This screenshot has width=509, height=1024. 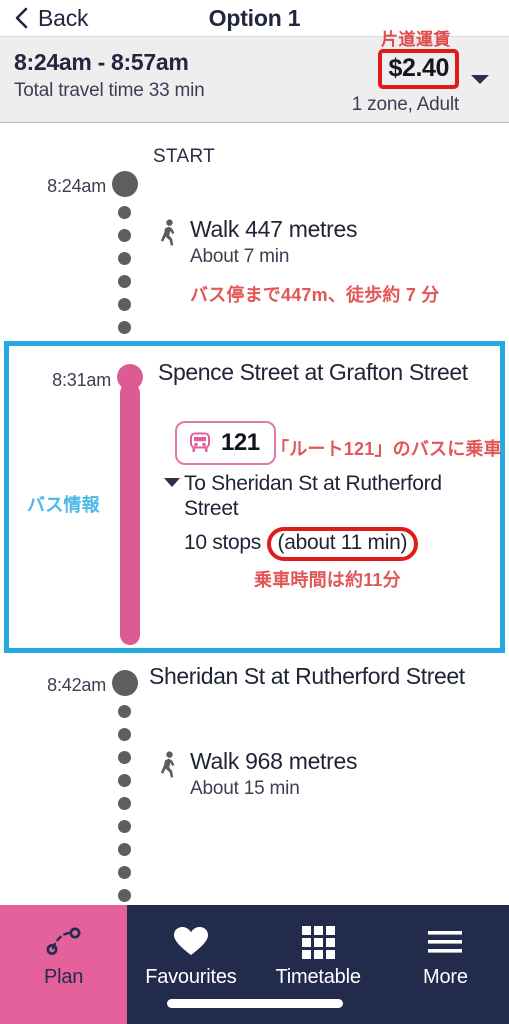 What do you see at coordinates (313, 372) in the screenshot?
I see `board-stop-name: Spence Street at Grafton Street` at bounding box center [313, 372].